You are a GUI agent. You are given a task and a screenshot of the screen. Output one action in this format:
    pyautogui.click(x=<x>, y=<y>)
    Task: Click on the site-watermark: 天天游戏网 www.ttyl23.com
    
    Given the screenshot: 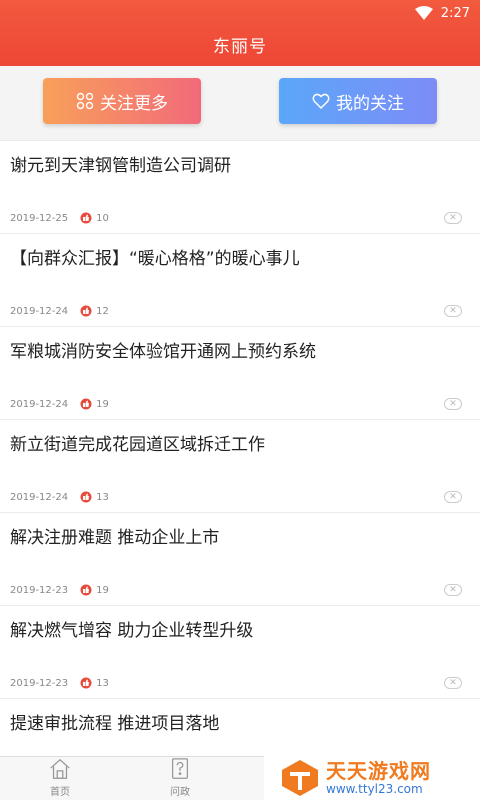 What is the action you would take?
    pyautogui.click(x=372, y=778)
    